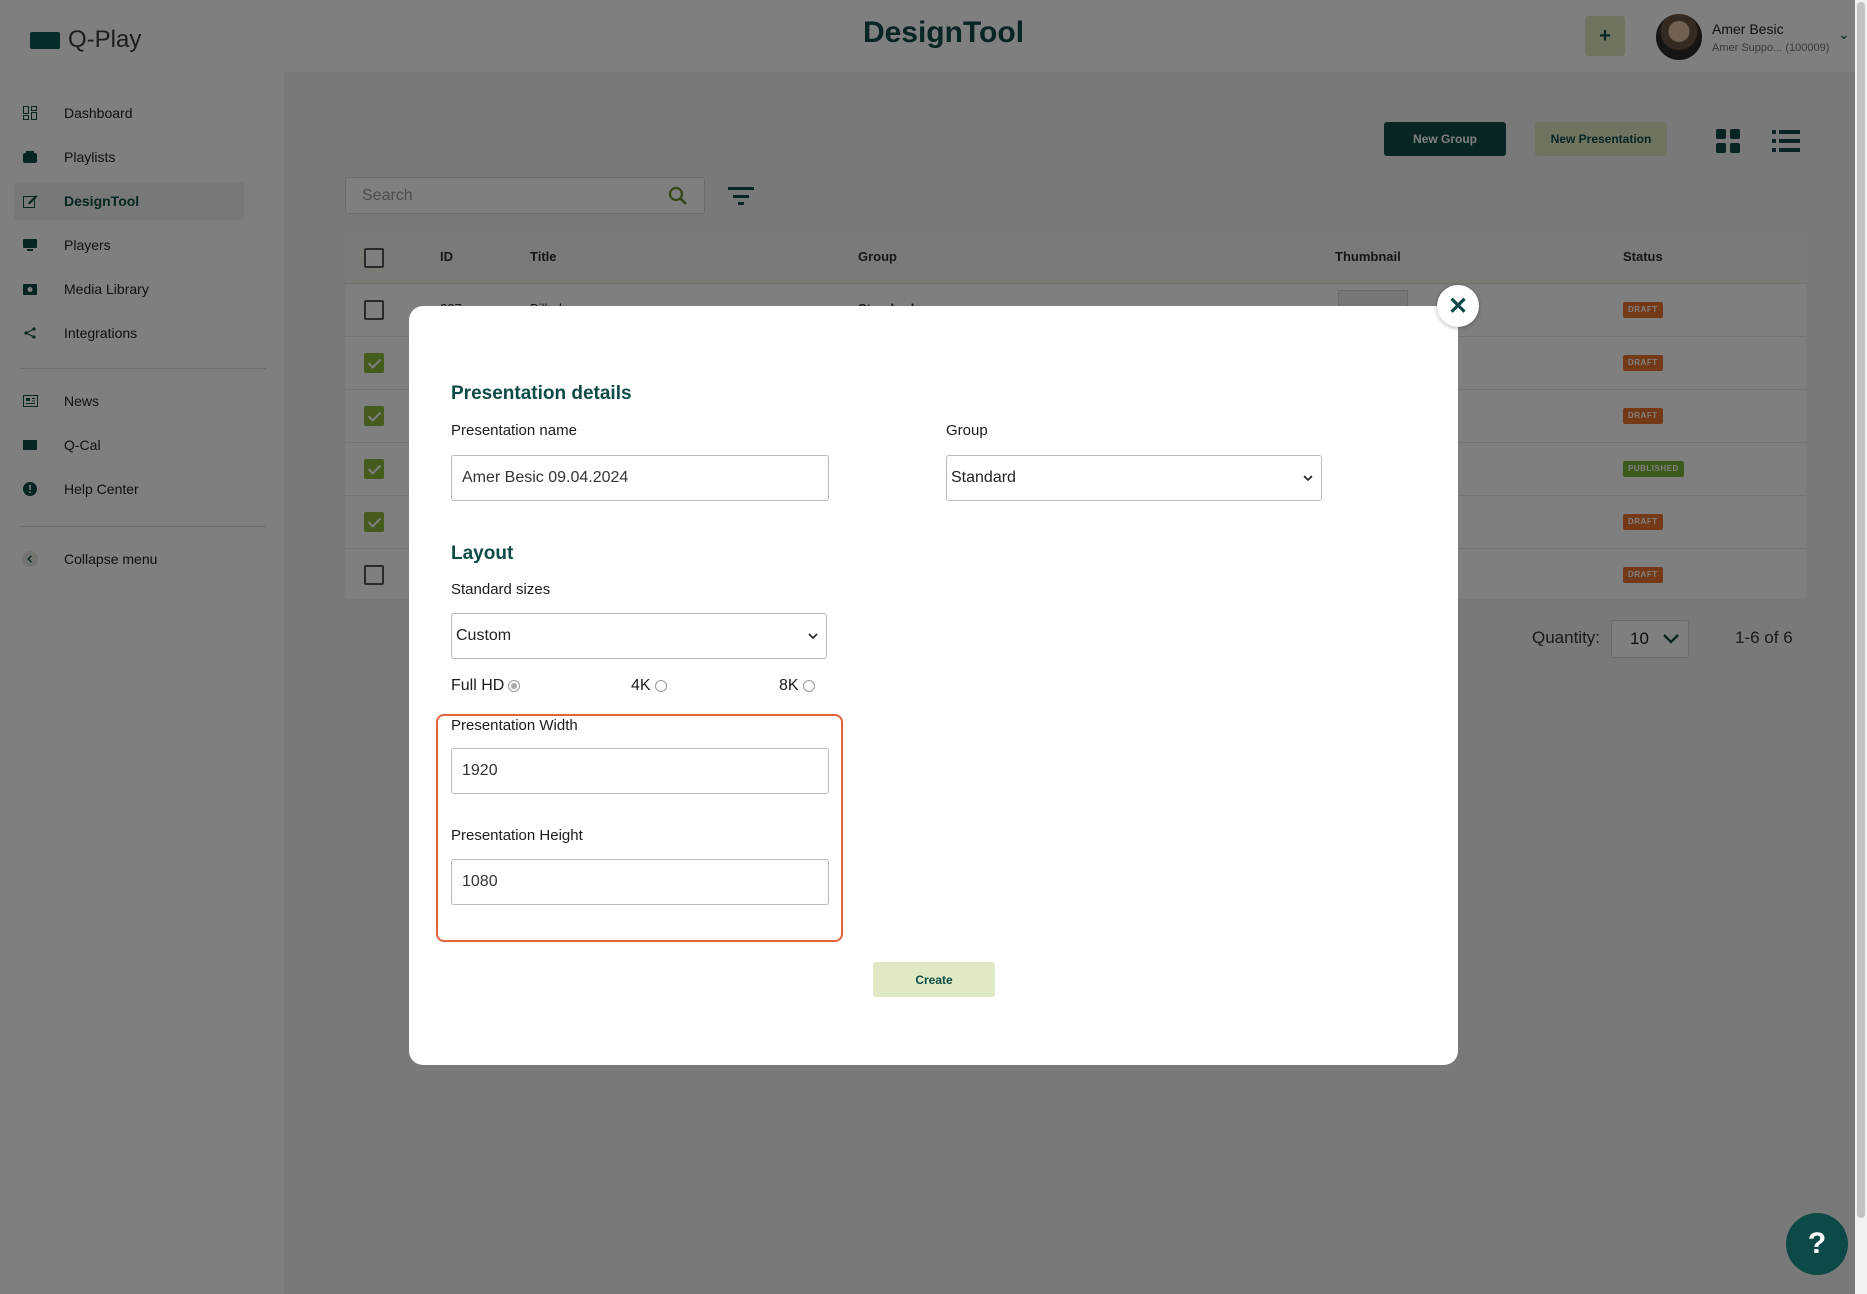 This screenshot has width=1867, height=1294. I want to click on layout-heading: Layout, so click(482, 553).